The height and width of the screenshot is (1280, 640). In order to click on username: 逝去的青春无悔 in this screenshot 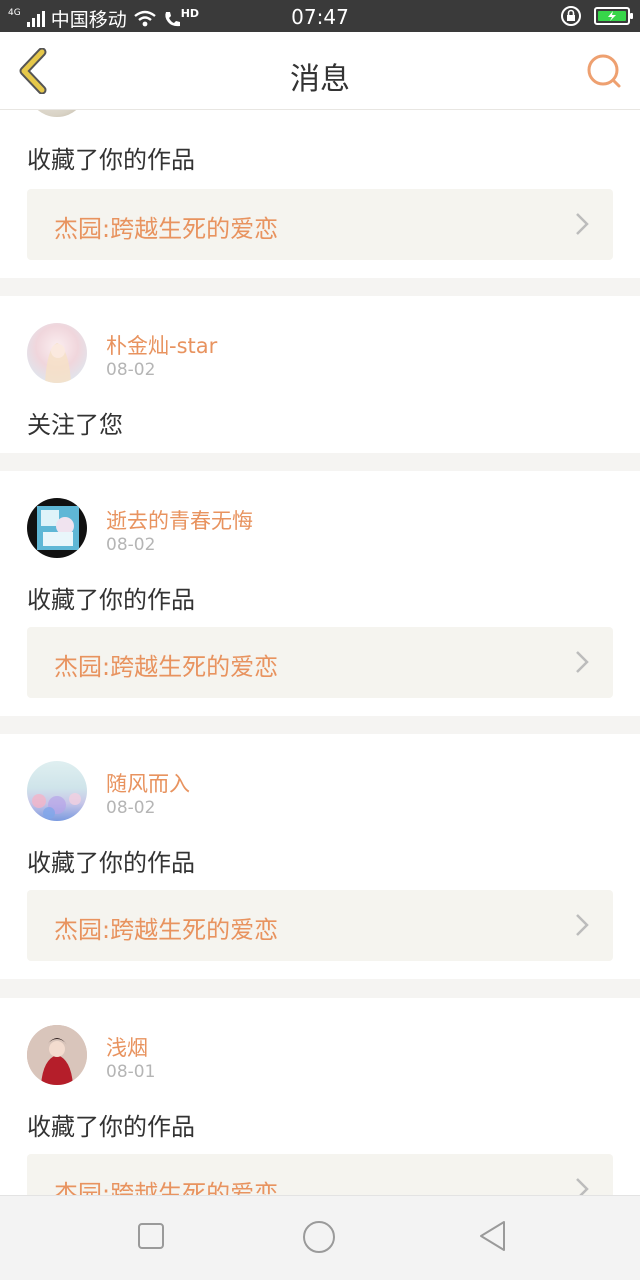, I will do `click(179, 520)`.